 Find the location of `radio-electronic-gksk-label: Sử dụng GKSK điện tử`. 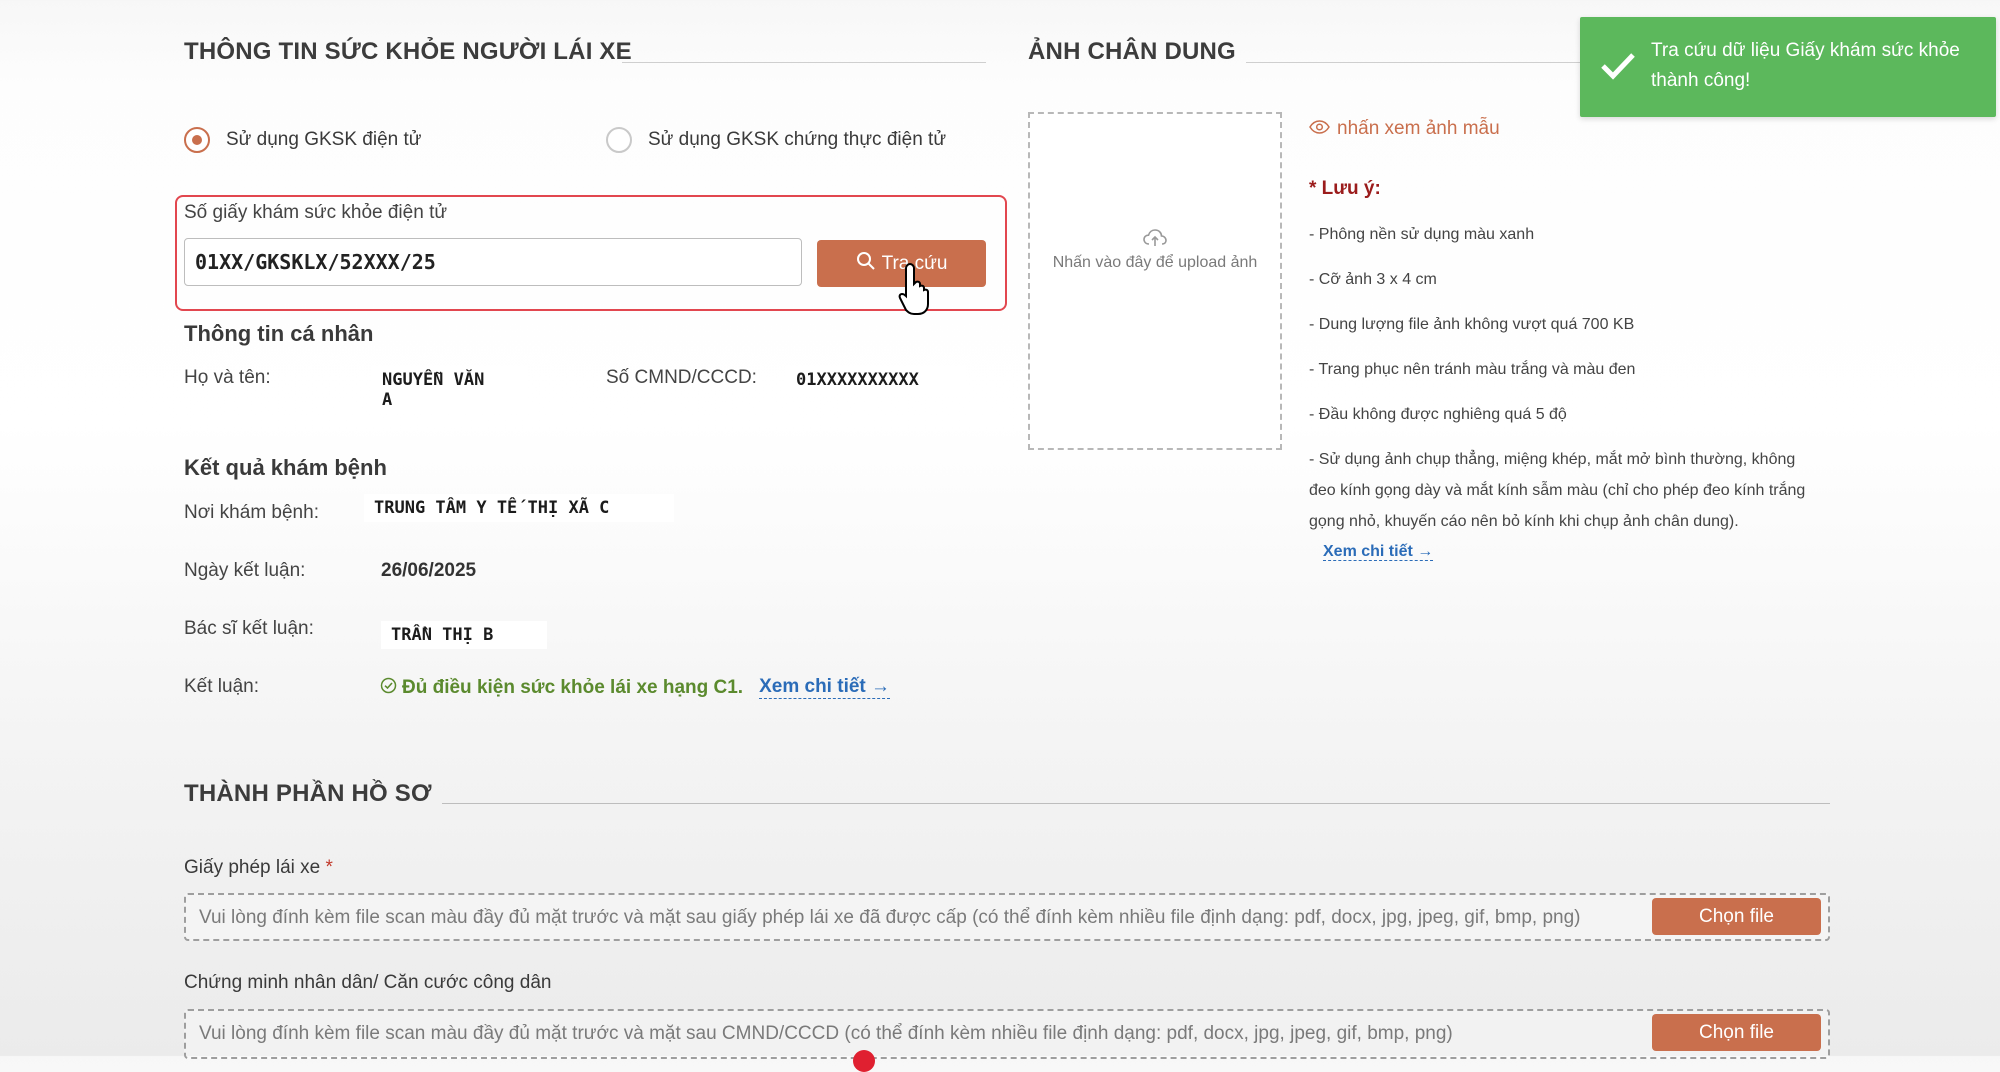

radio-electronic-gksk-label: Sử dụng GKSK điện tử is located at coordinates (324, 140).